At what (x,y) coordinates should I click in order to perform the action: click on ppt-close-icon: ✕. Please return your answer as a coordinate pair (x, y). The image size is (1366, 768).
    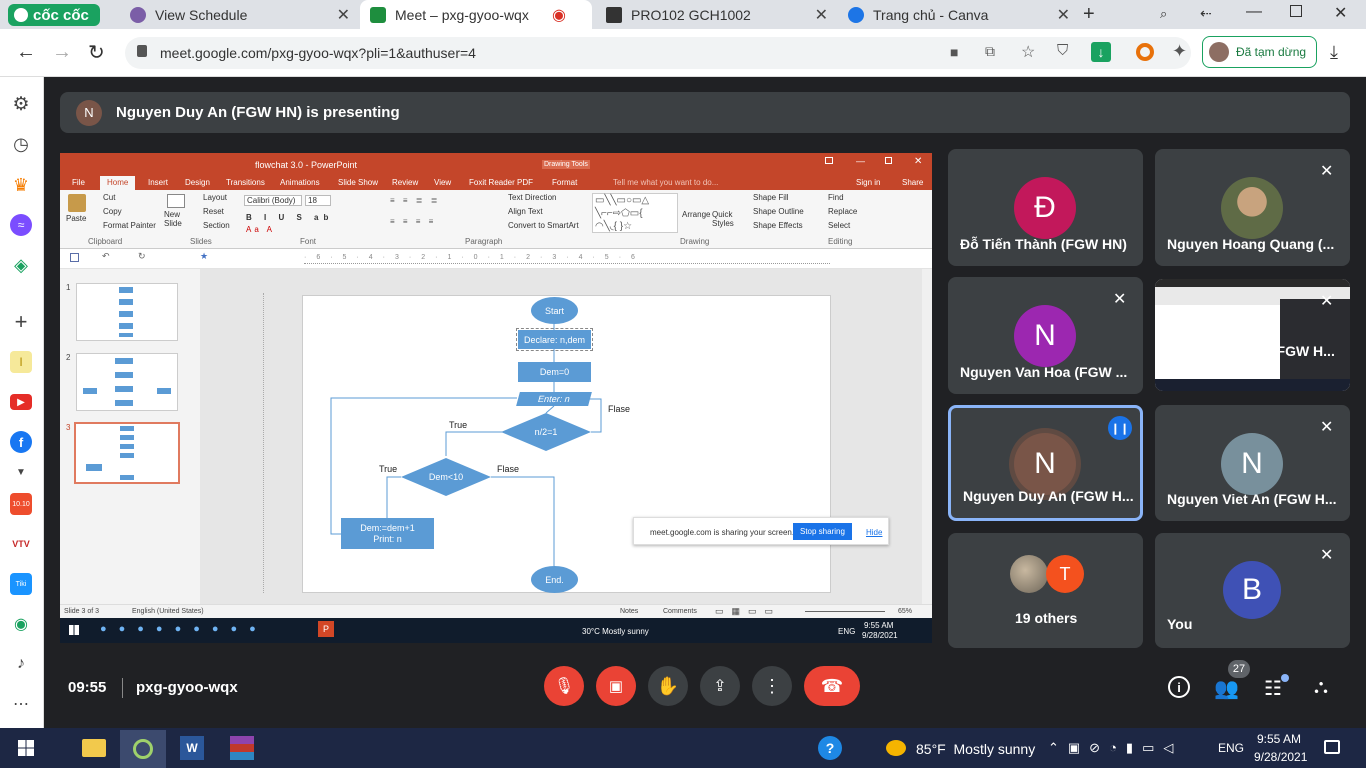
    Looking at the image, I should click on (918, 161).